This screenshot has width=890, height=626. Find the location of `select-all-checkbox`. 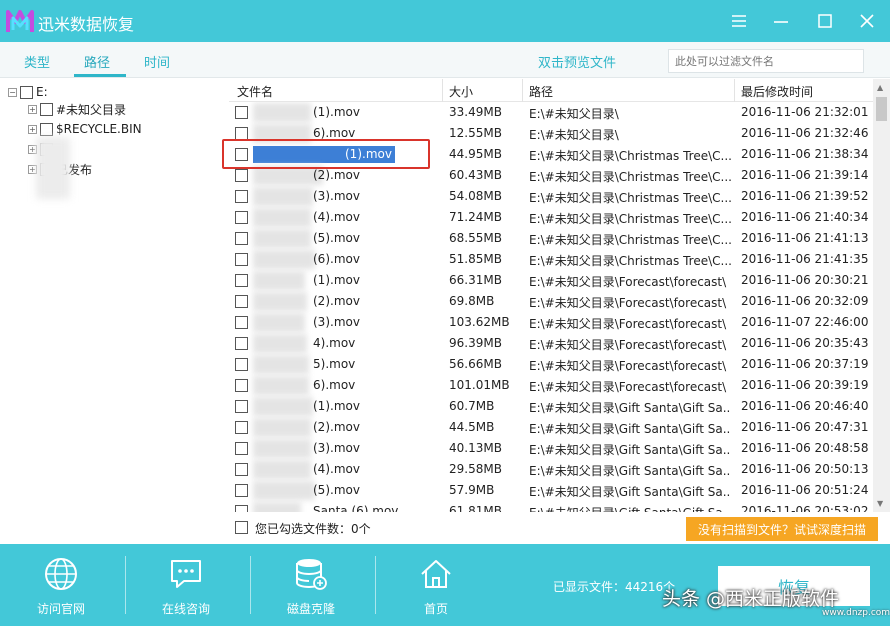

select-all-checkbox is located at coordinates (241, 527).